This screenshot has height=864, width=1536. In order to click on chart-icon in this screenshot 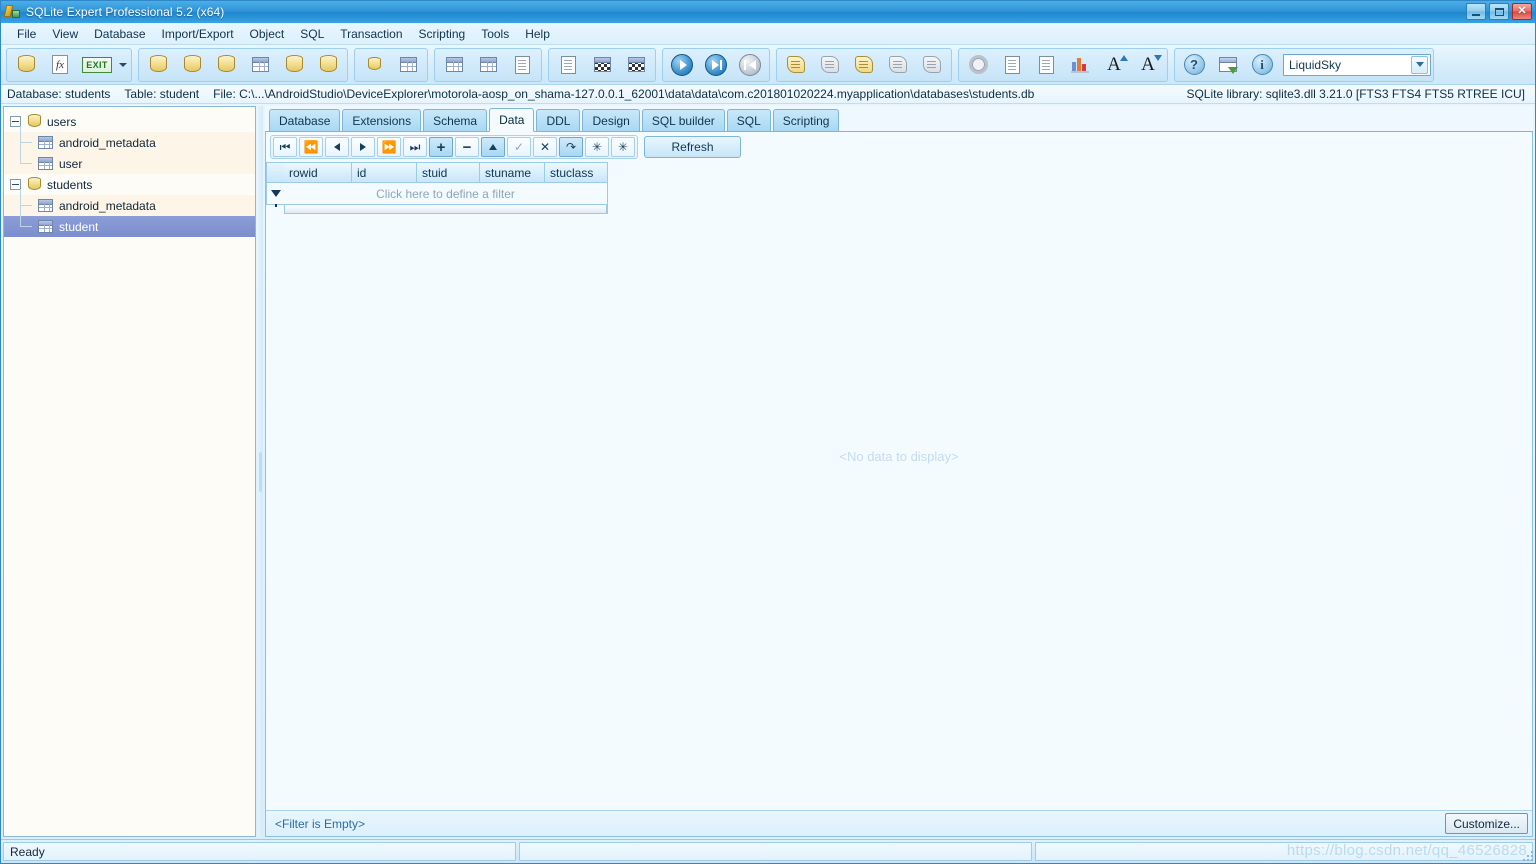, I will do `click(1080, 65)`.